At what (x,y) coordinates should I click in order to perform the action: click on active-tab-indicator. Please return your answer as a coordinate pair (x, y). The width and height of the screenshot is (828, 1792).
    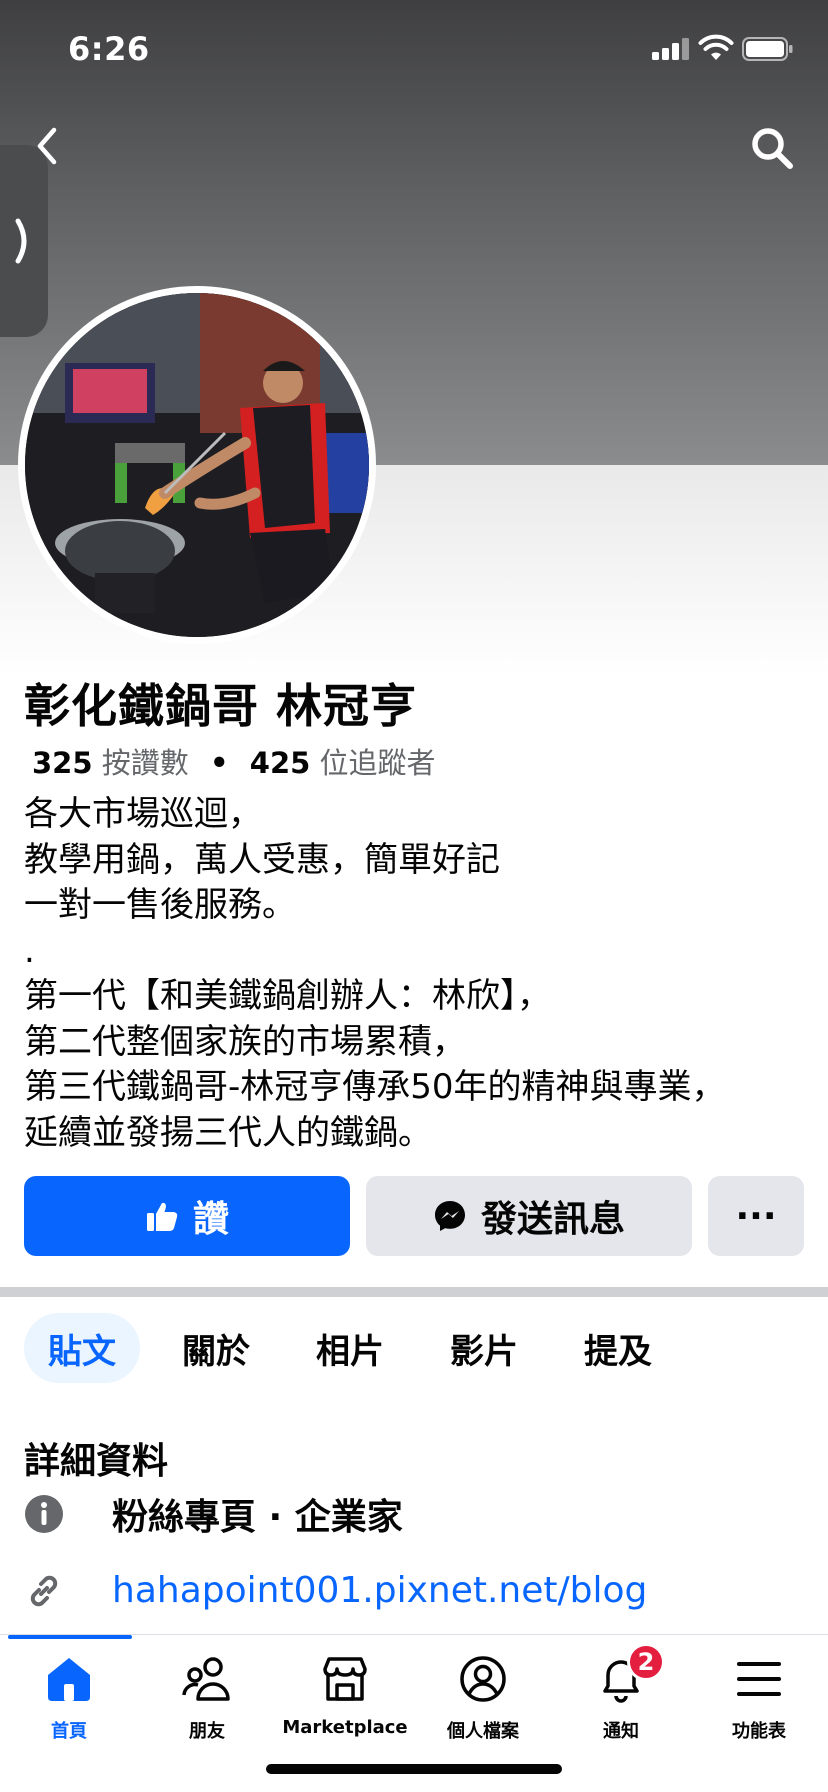
    Looking at the image, I should click on (70, 1637).